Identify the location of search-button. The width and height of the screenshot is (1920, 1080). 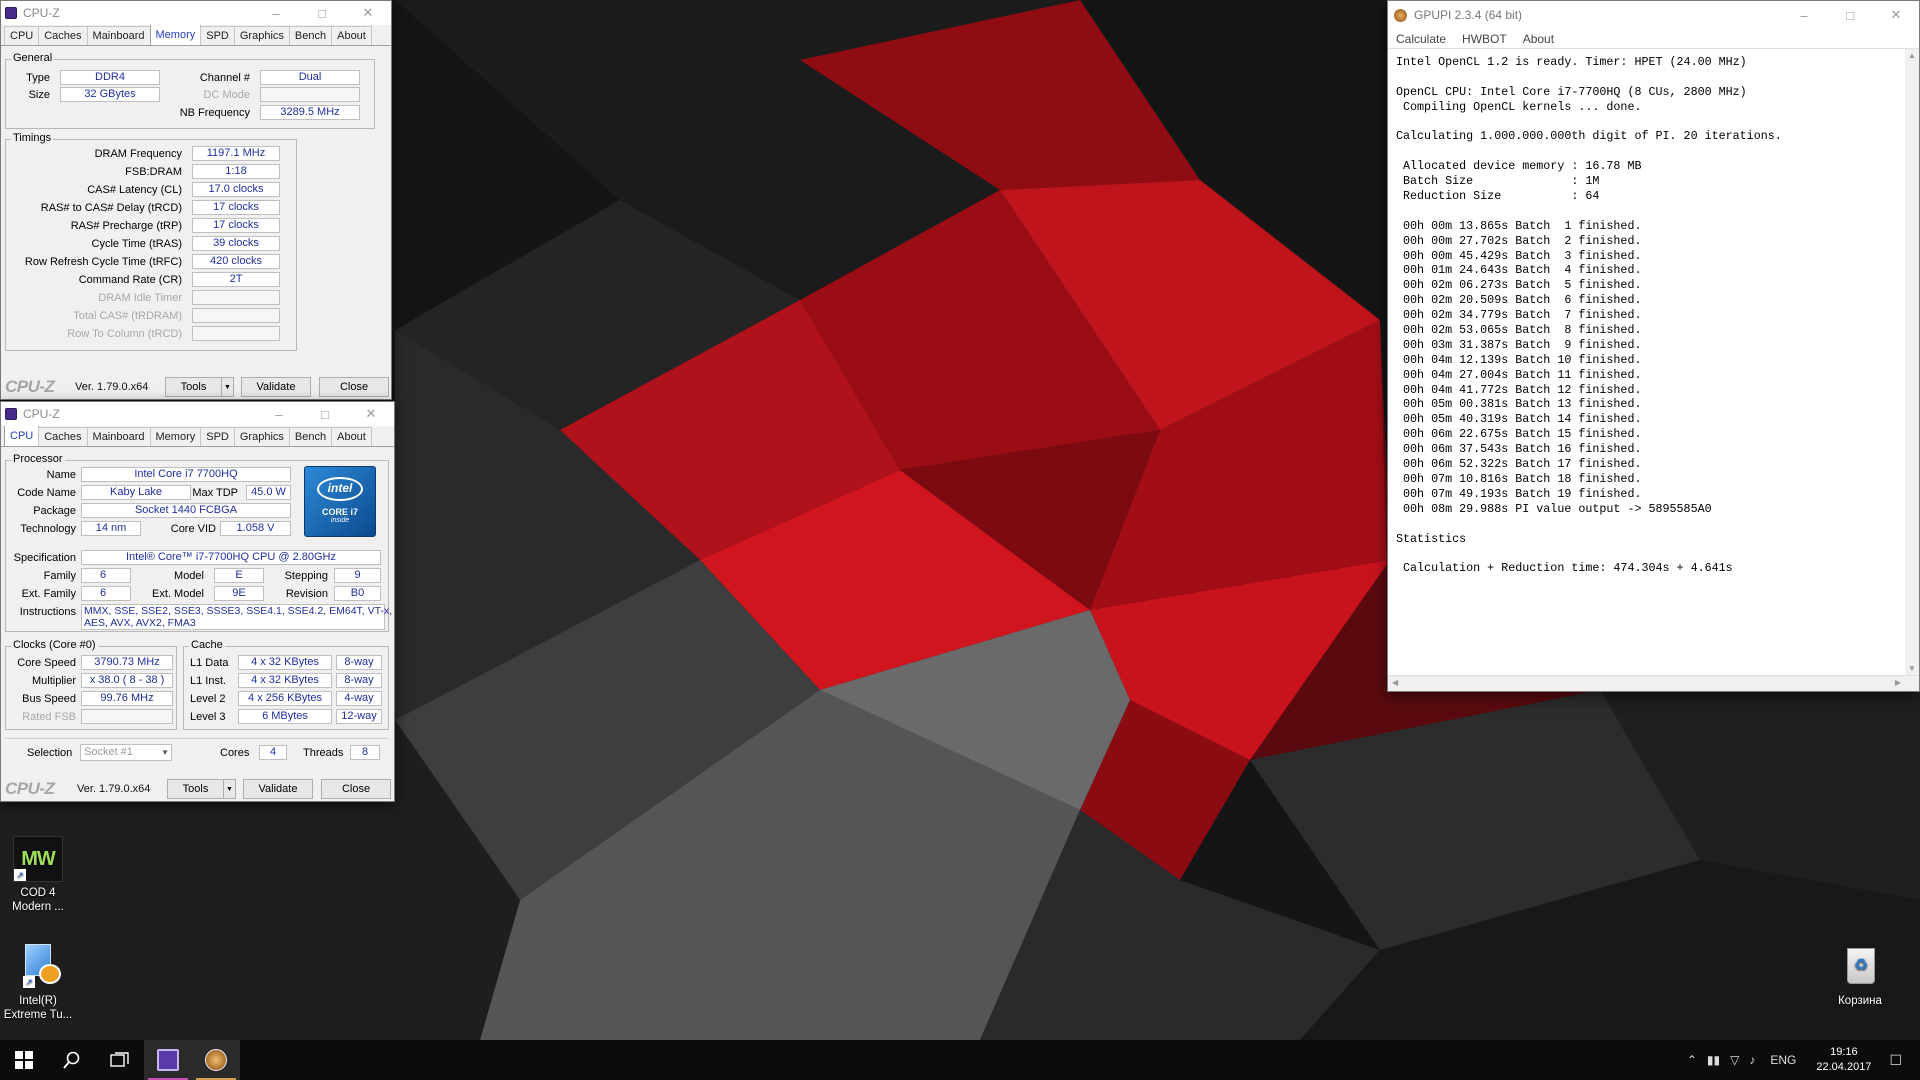
(72, 1060).